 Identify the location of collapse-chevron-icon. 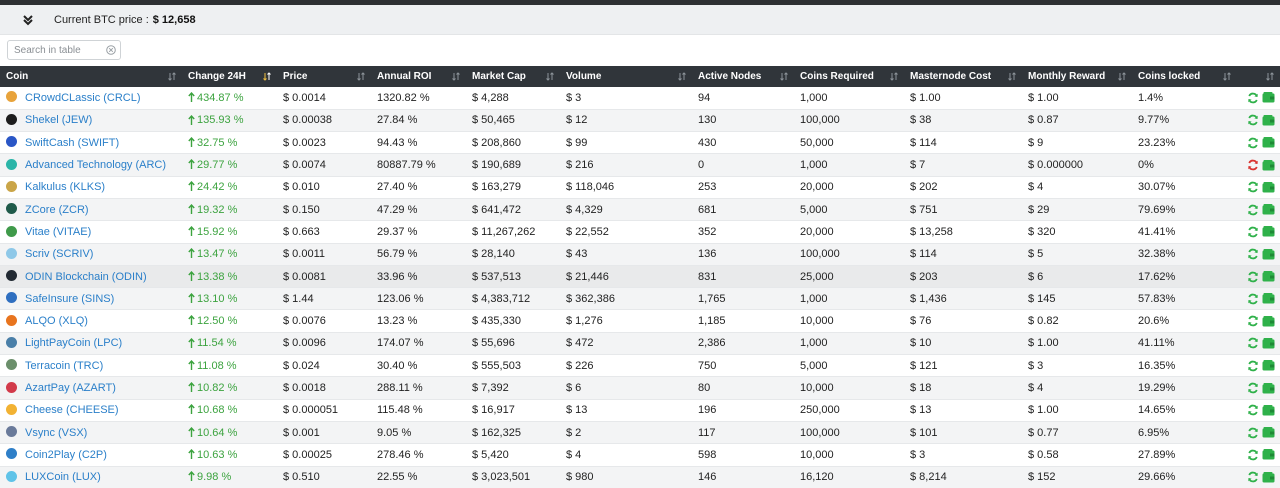
(28, 20).